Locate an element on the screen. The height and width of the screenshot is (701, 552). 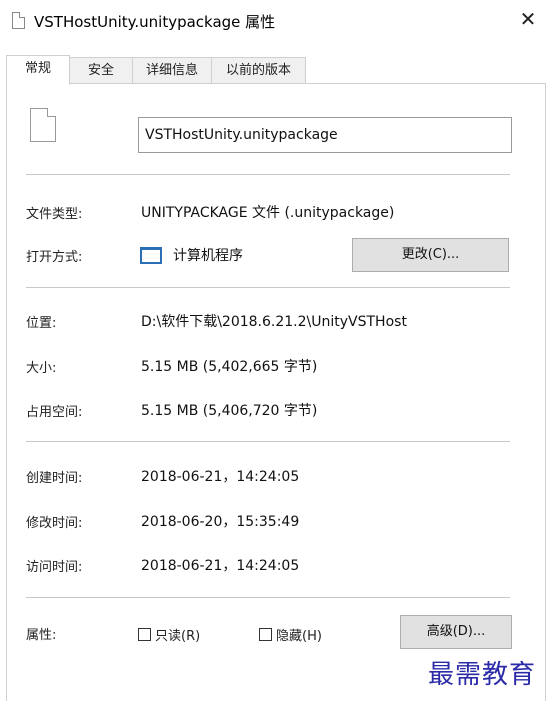
attributes-label: 属性: is located at coordinates (41, 635).